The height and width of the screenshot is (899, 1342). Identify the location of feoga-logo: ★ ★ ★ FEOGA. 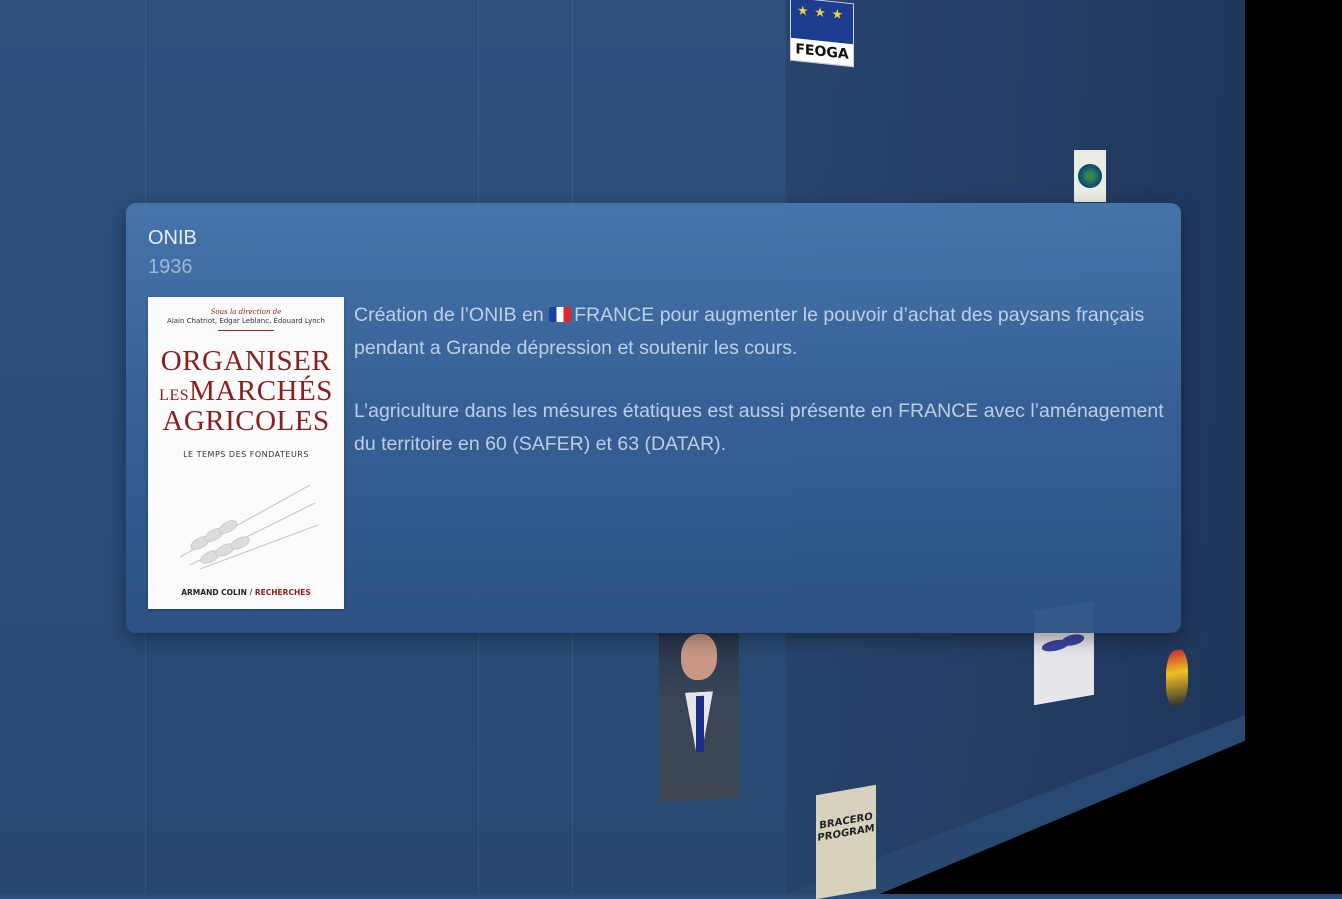
(822, 34).